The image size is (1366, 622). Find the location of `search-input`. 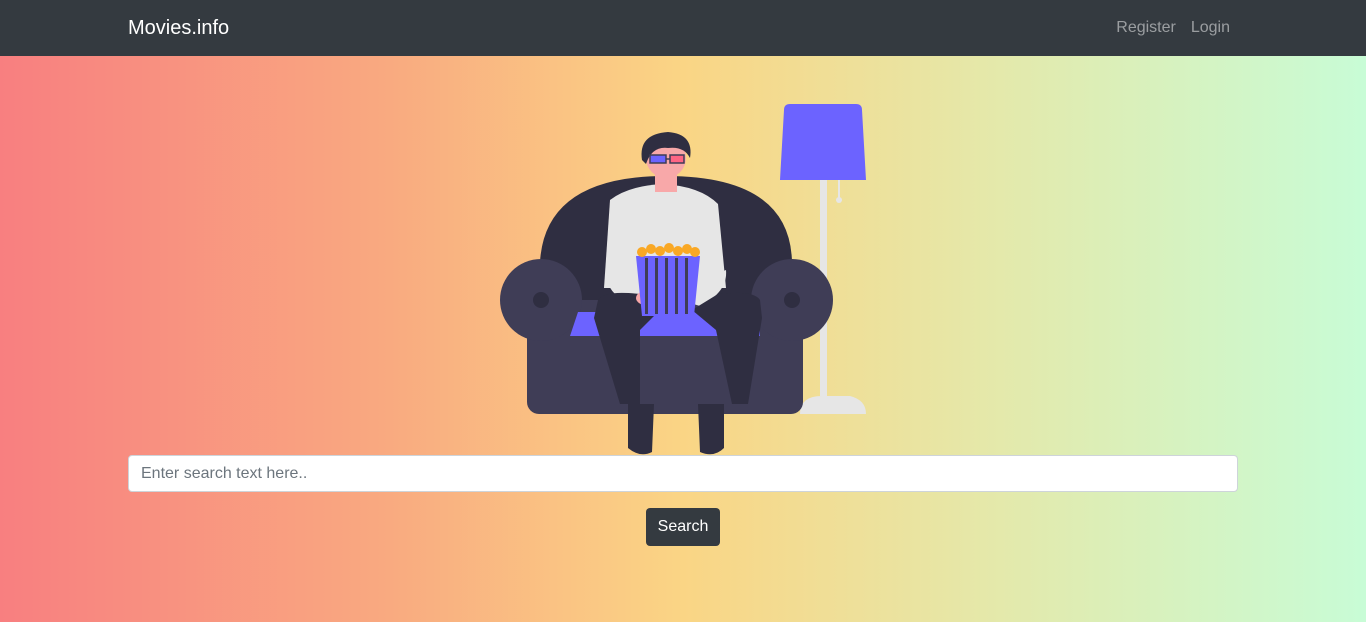

search-input is located at coordinates (683, 473).